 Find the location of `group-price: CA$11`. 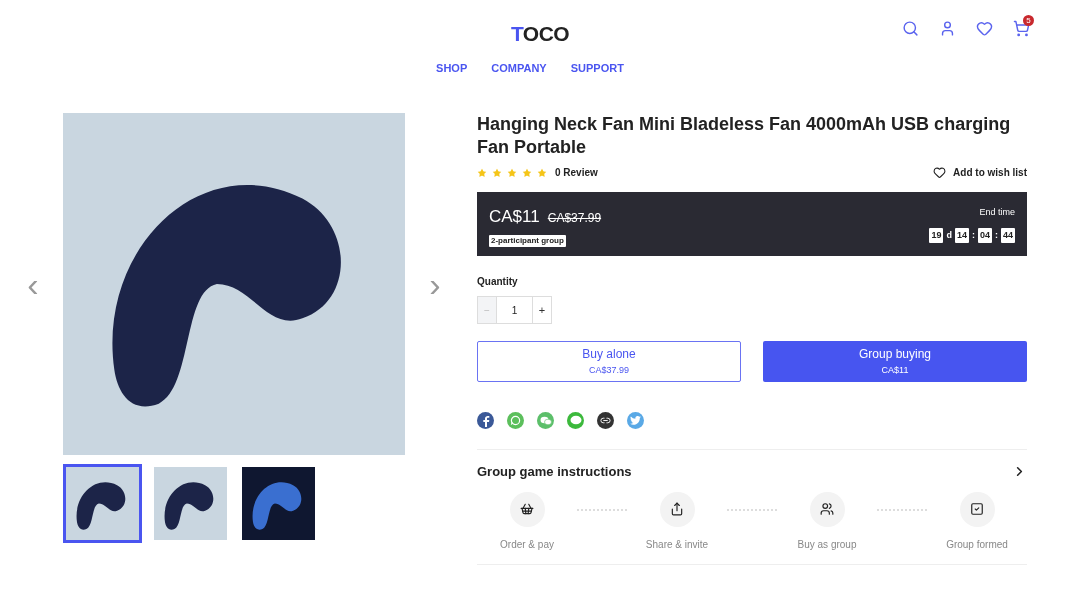

group-price: CA$11 is located at coordinates (514, 217).